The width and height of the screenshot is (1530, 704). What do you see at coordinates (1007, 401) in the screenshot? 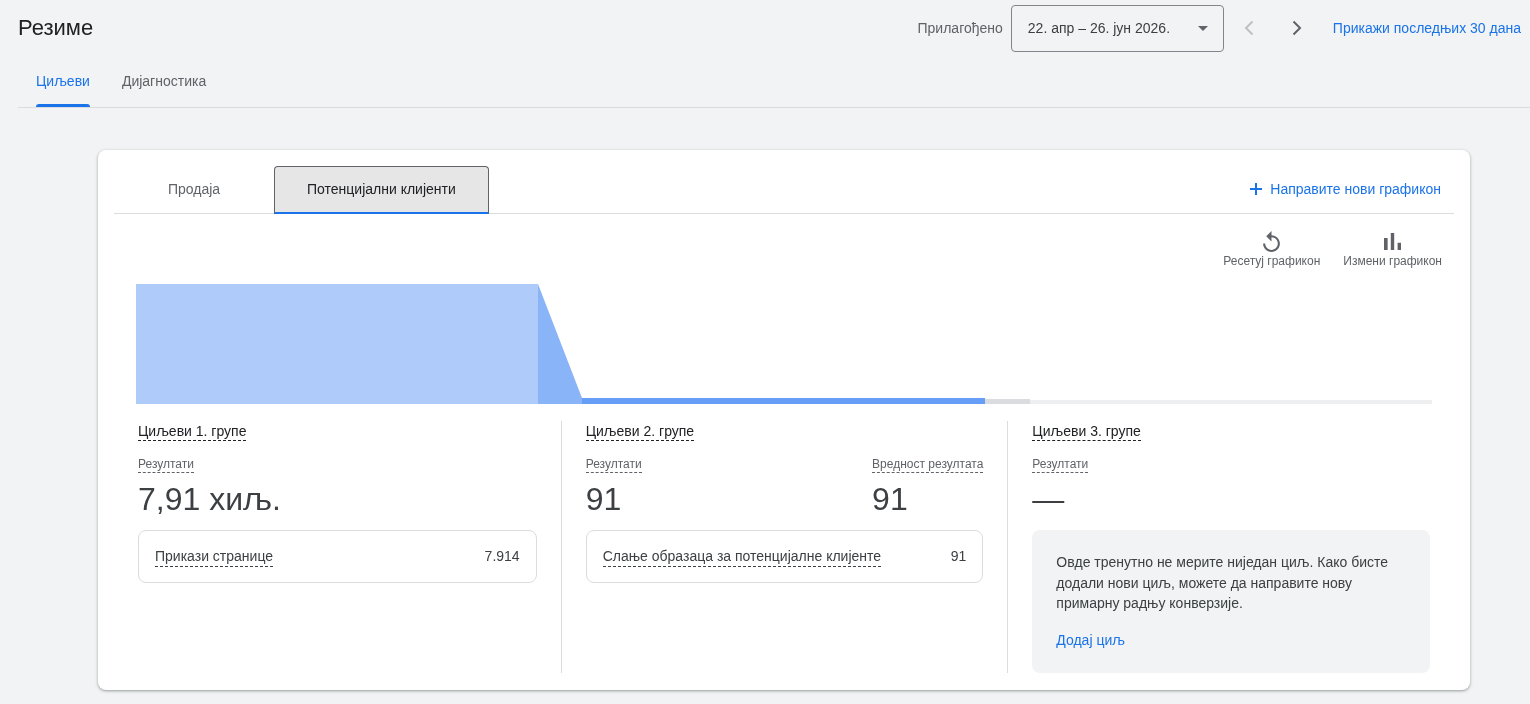
I see `funnel-slope` at bounding box center [1007, 401].